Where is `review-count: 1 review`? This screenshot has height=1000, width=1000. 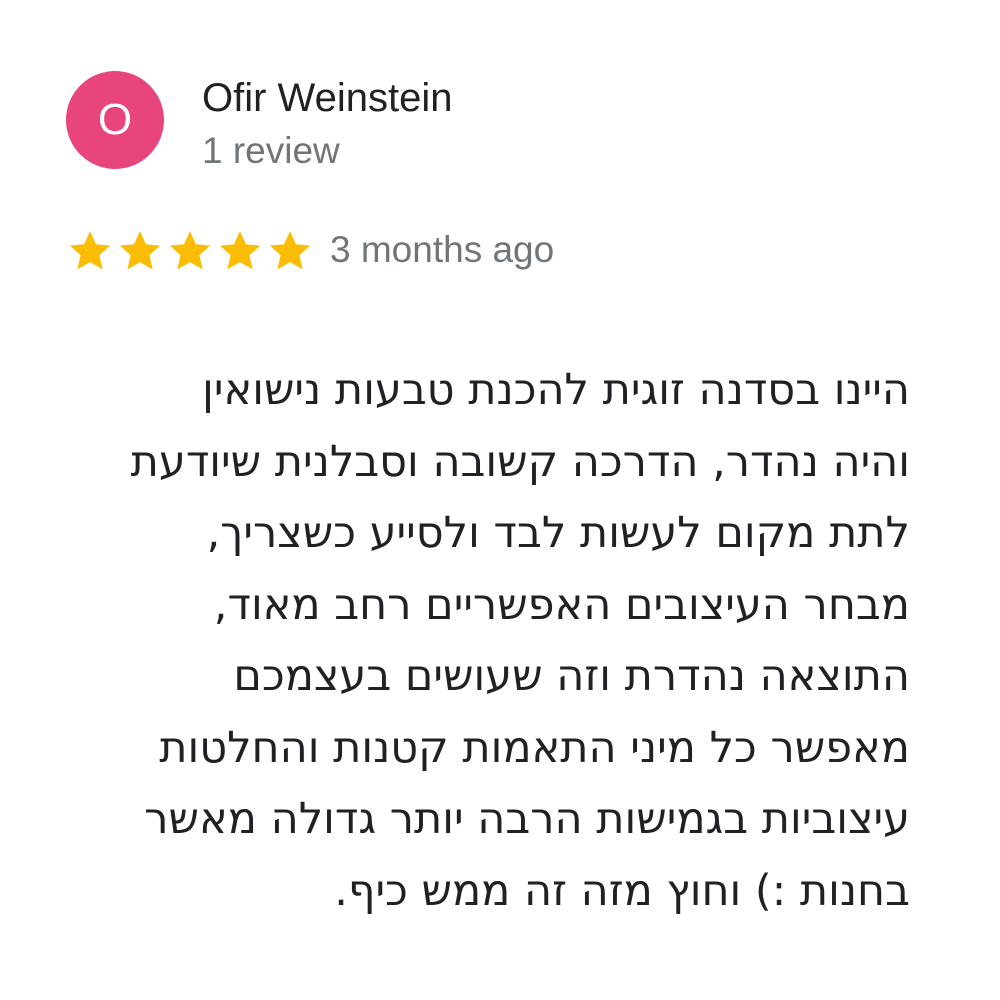 review-count: 1 review is located at coordinates (271, 151).